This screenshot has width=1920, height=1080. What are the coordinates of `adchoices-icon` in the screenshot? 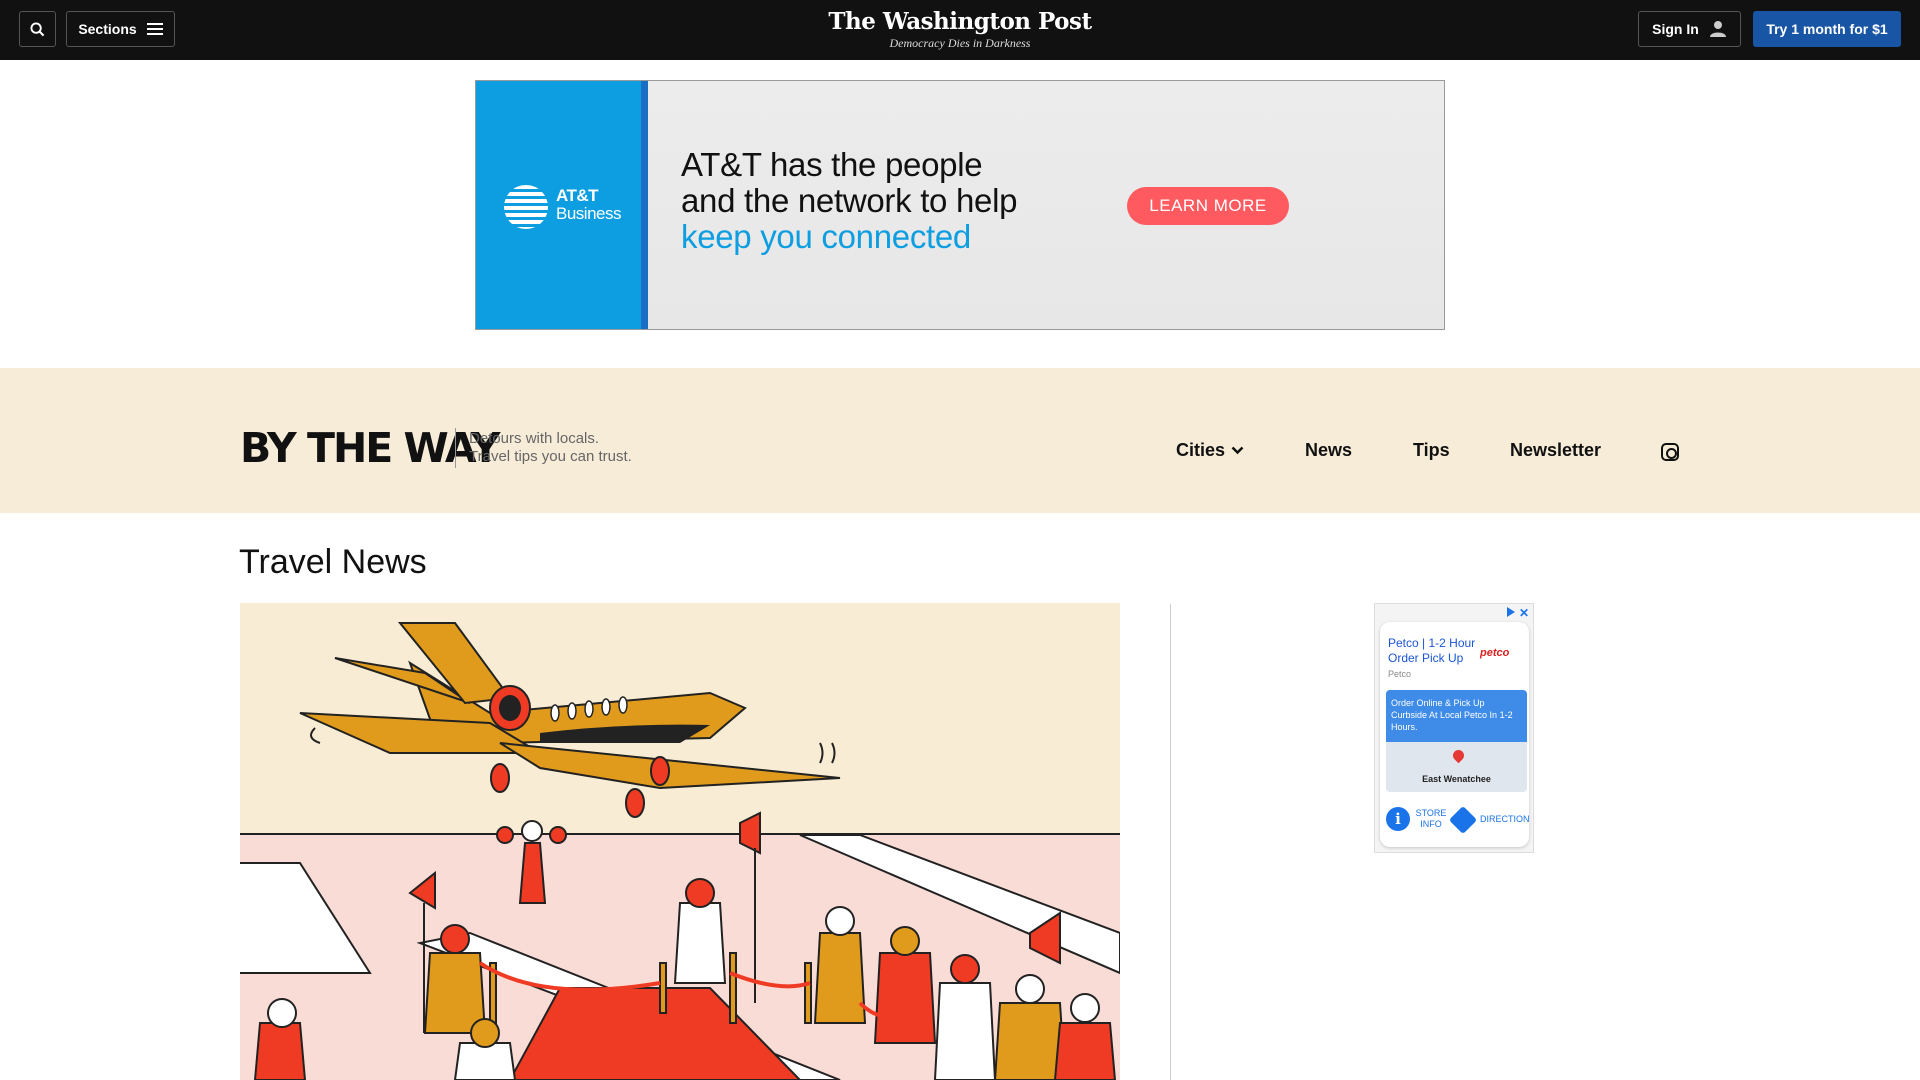 It's located at (1511, 612).